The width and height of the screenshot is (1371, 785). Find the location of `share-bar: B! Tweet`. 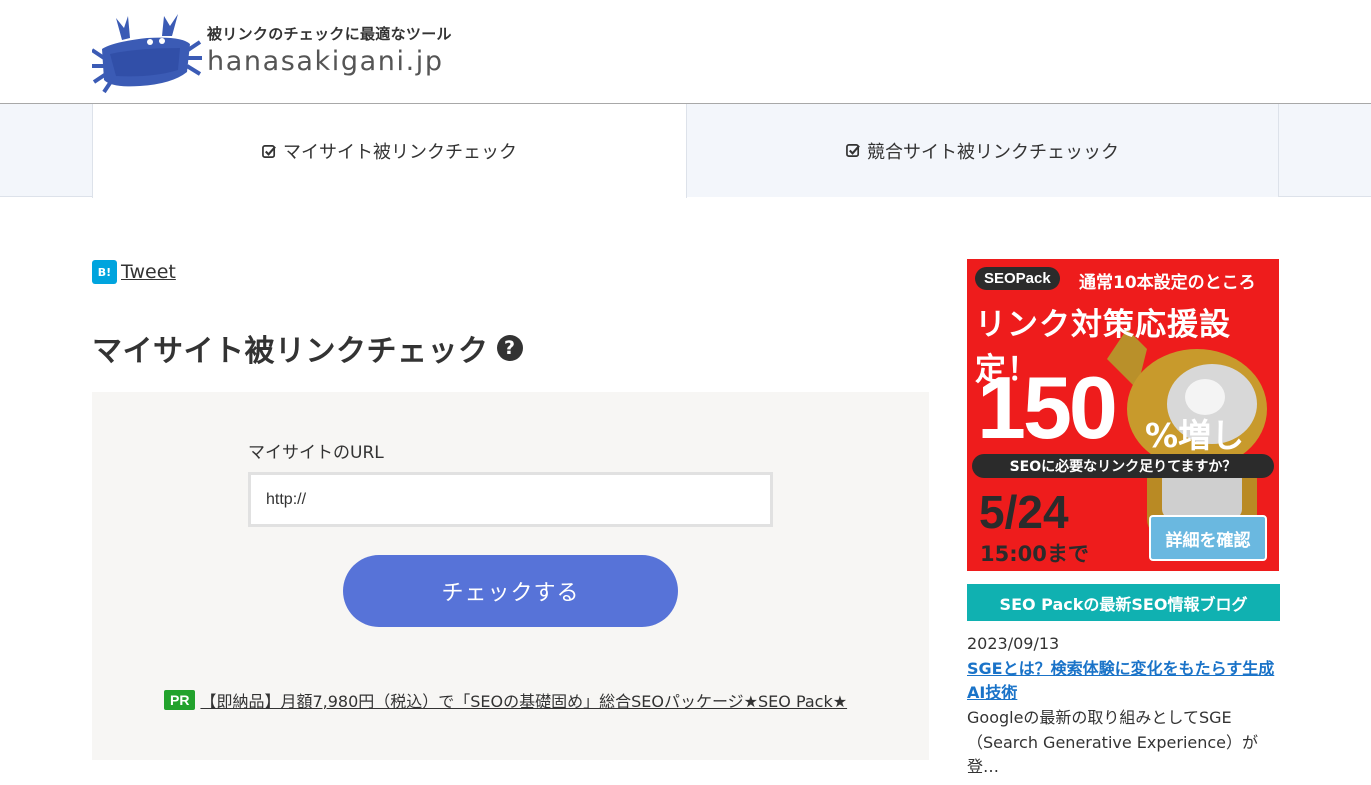

share-bar: B! Tweet is located at coordinates (134, 272).